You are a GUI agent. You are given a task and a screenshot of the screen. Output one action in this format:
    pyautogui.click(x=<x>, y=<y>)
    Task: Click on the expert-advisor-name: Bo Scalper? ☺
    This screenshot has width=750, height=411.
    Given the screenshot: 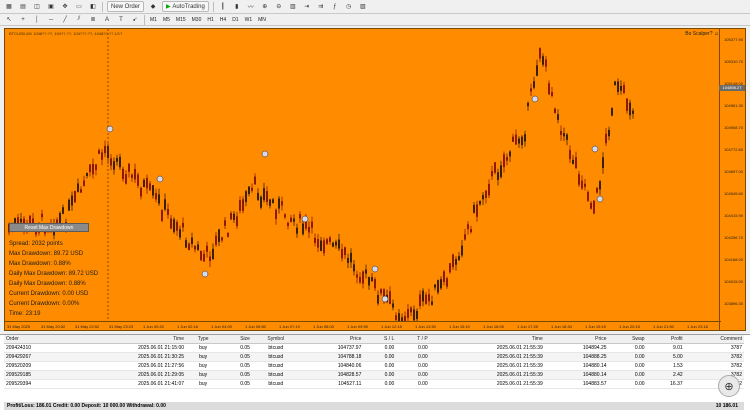 What is the action you would take?
    pyautogui.click(x=702, y=34)
    